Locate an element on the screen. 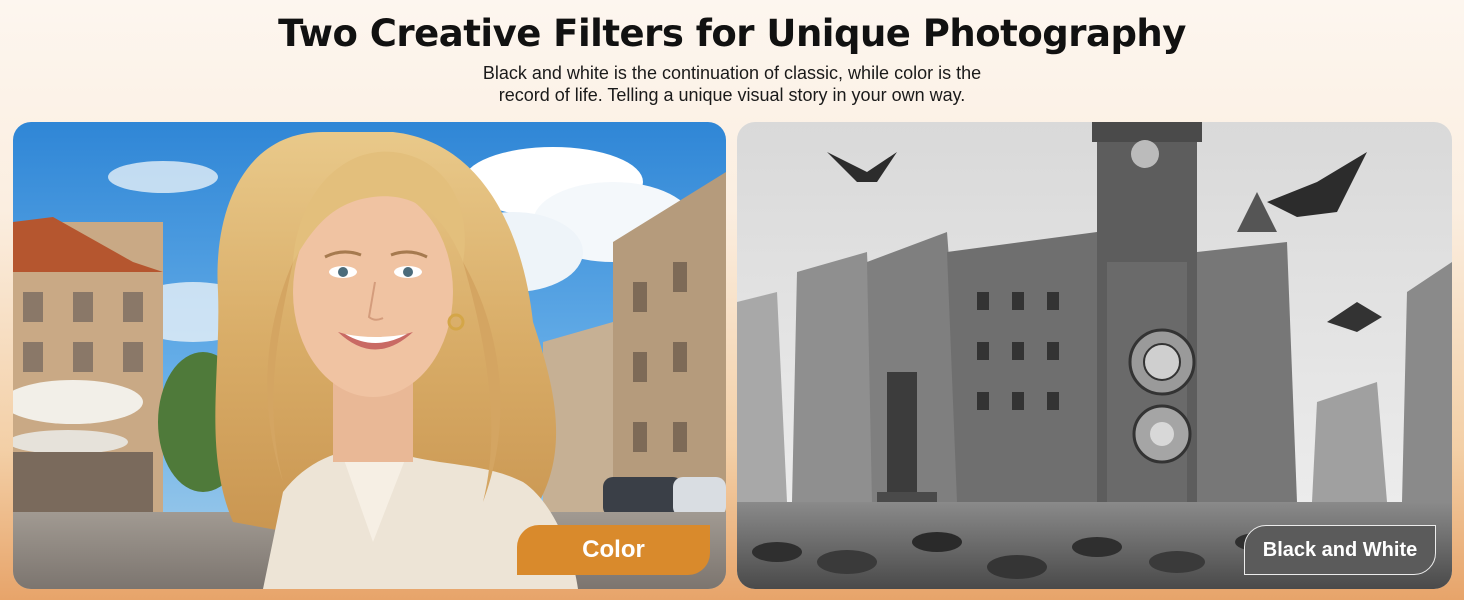  color-filter-label: Color is located at coordinates (613, 550).